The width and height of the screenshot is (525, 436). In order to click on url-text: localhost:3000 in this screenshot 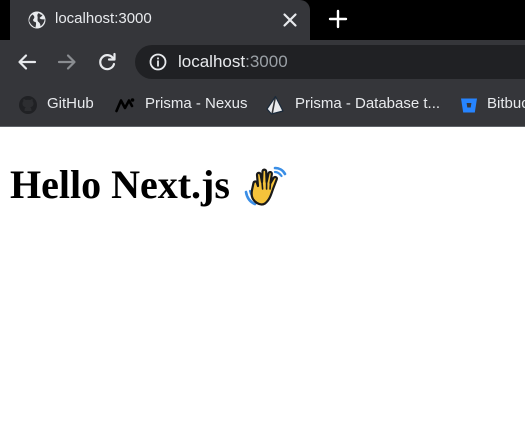, I will do `click(233, 62)`.